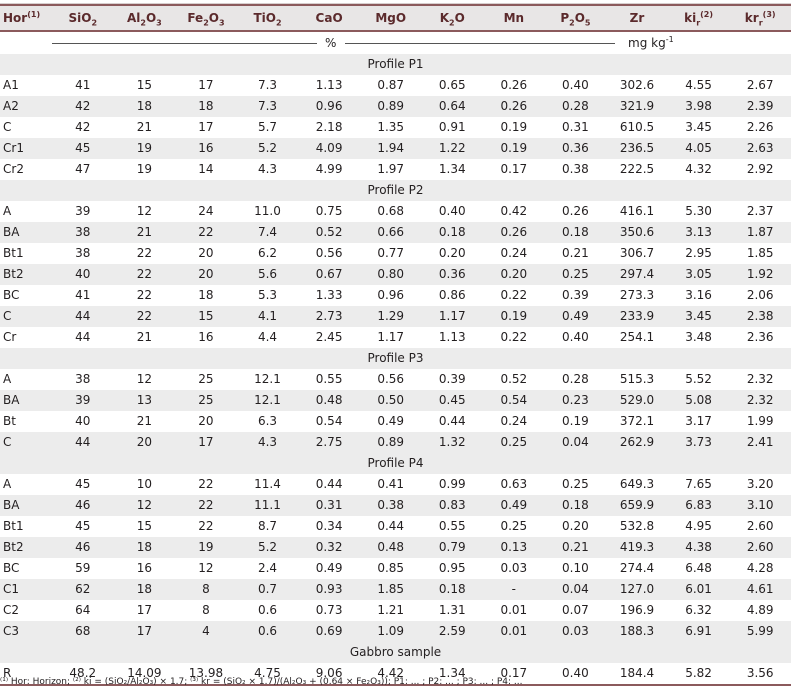 The image size is (791, 688). Describe the element at coordinates (206, 631) in the screenshot. I see `value-cell: 4` at that location.